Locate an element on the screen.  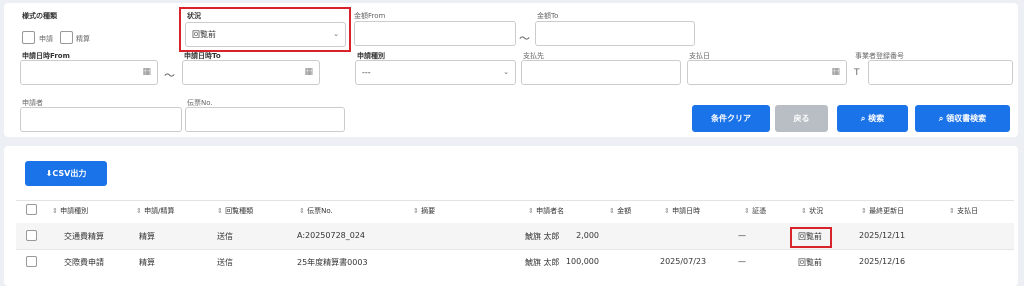
cell-updated: 2025/12/16 is located at coordinates (882, 261).